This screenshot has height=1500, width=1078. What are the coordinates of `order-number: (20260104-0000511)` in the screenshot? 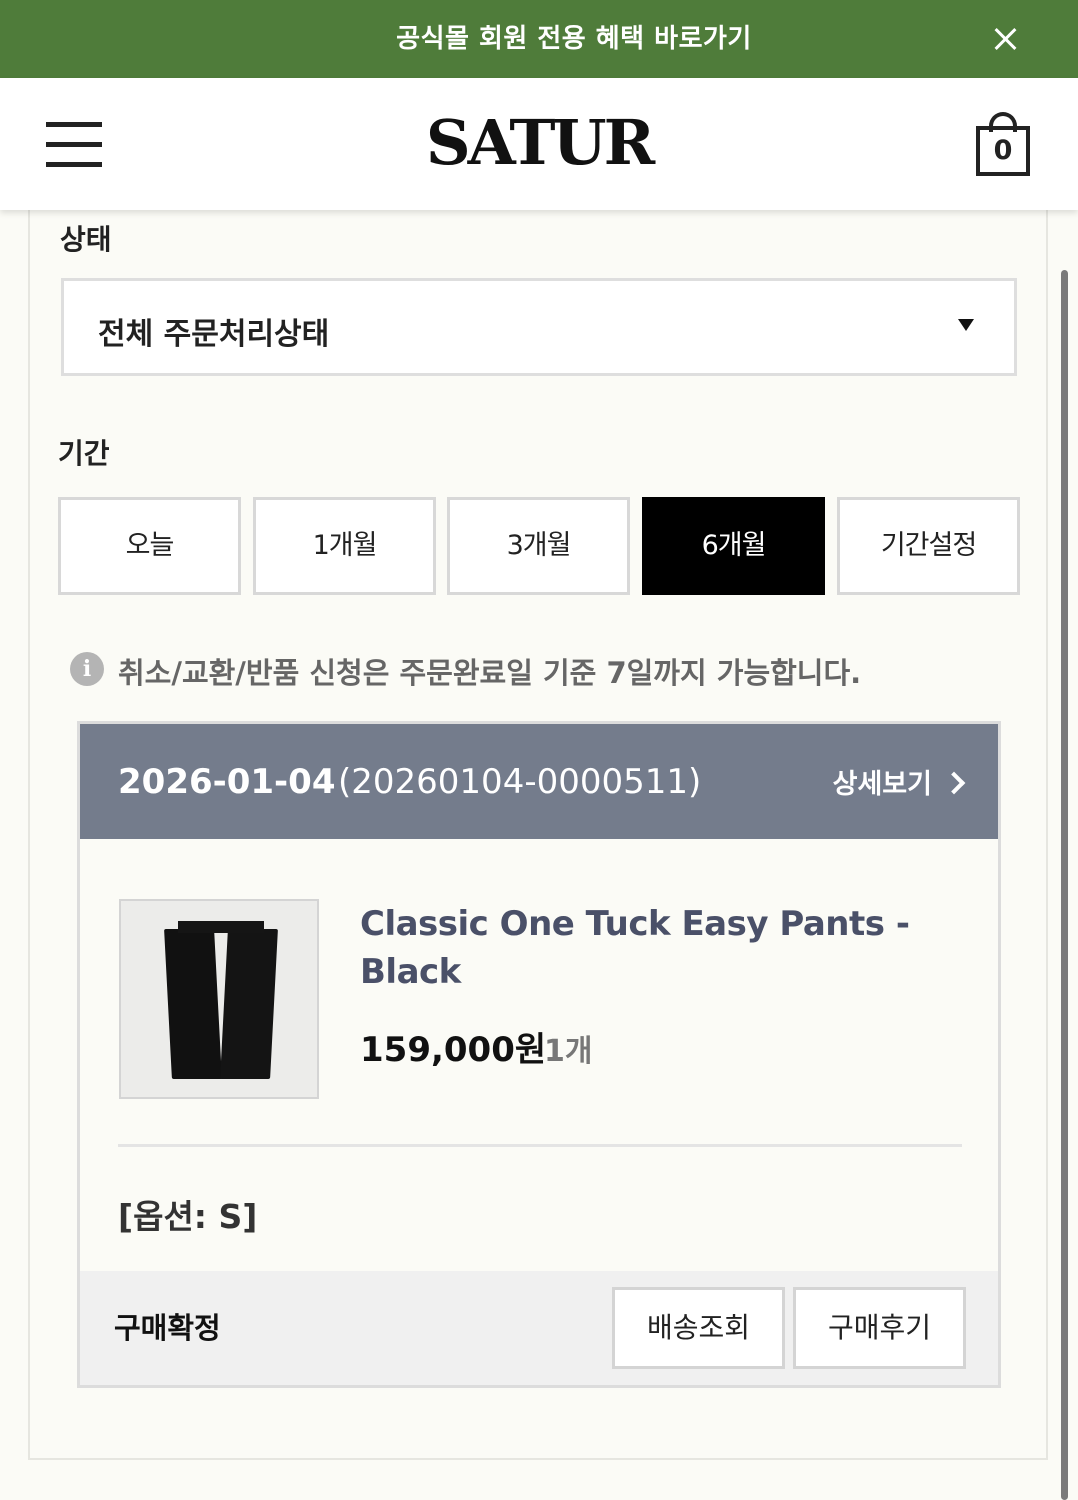 It's located at (520, 782).